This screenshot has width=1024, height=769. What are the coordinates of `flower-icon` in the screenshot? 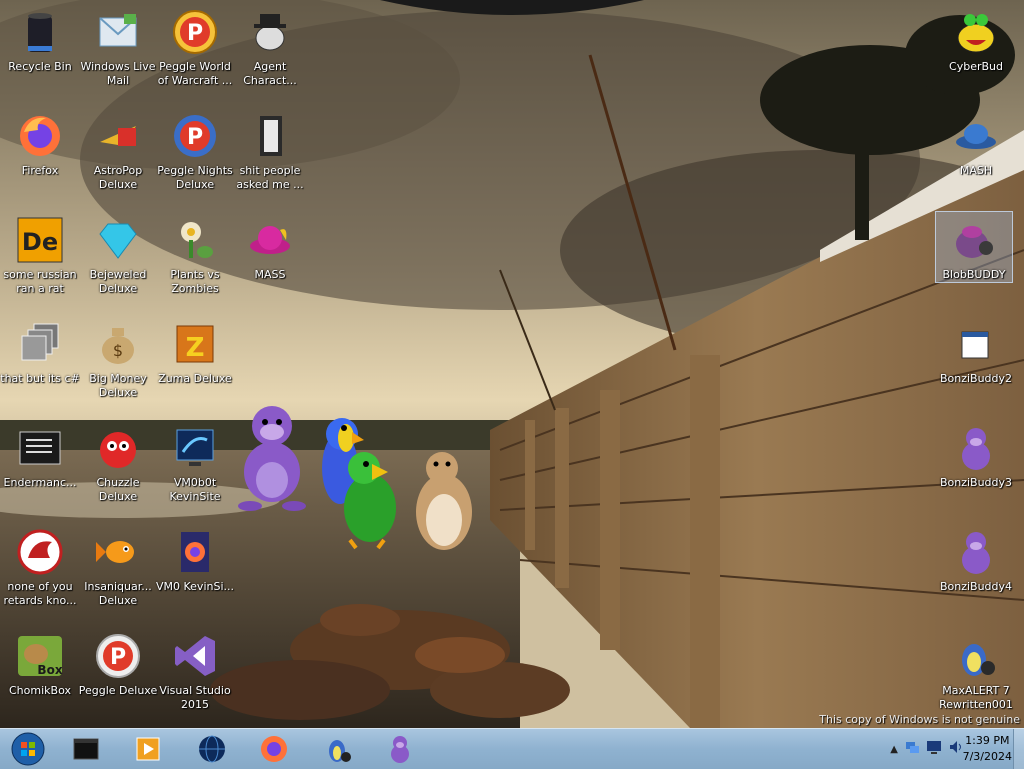 It's located at (195, 240).